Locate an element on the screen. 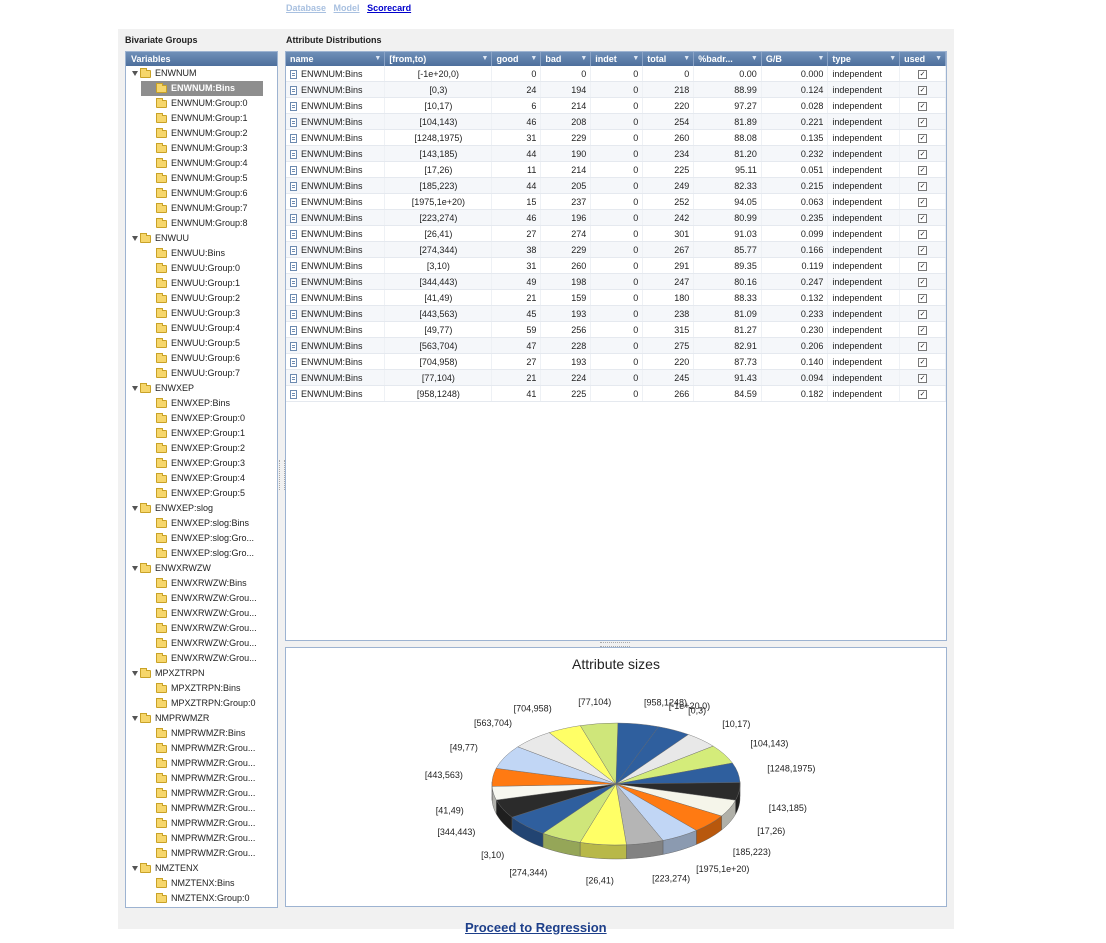 The image size is (1106, 943). tree-item: ENWNUM:Bins is located at coordinates (202, 88).